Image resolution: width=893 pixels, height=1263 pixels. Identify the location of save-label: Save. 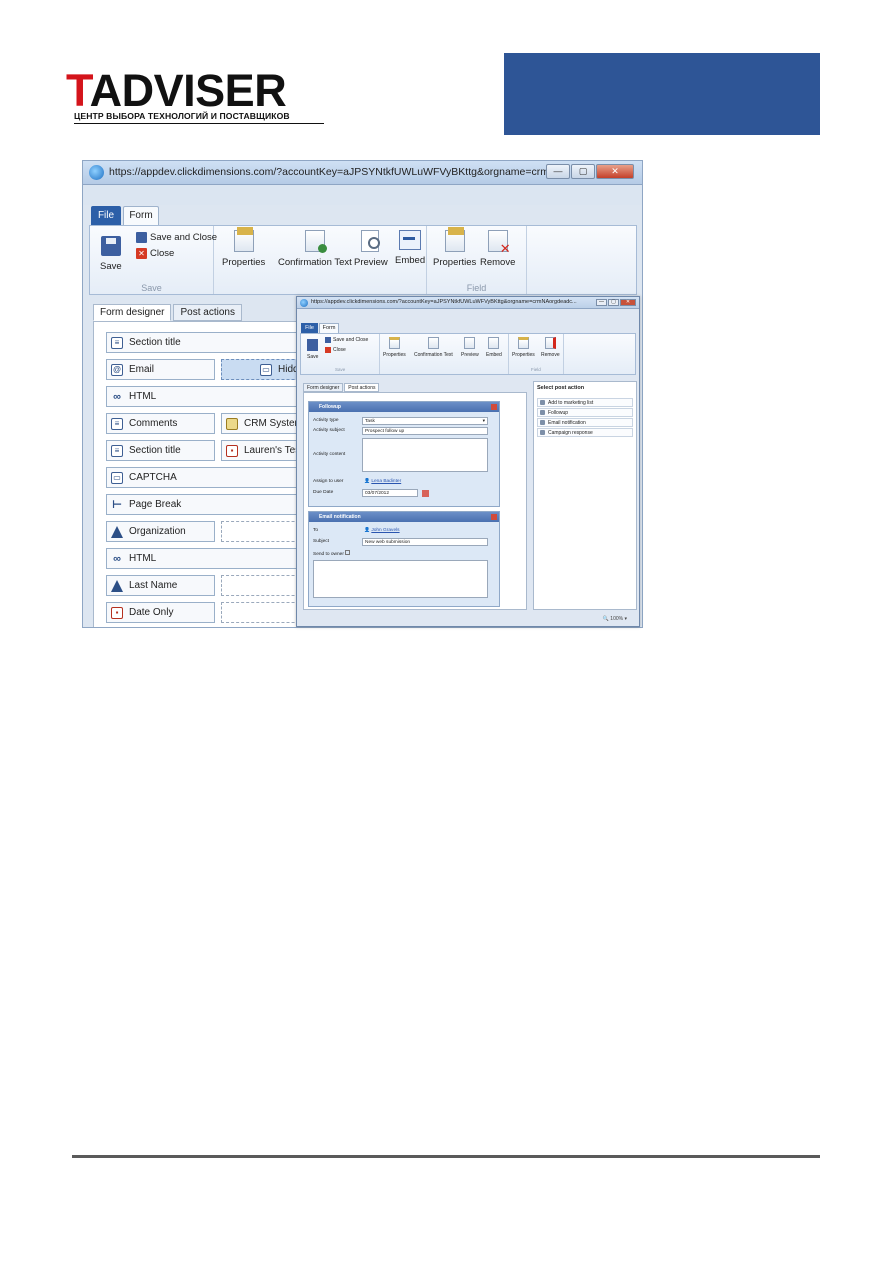
(111, 266).